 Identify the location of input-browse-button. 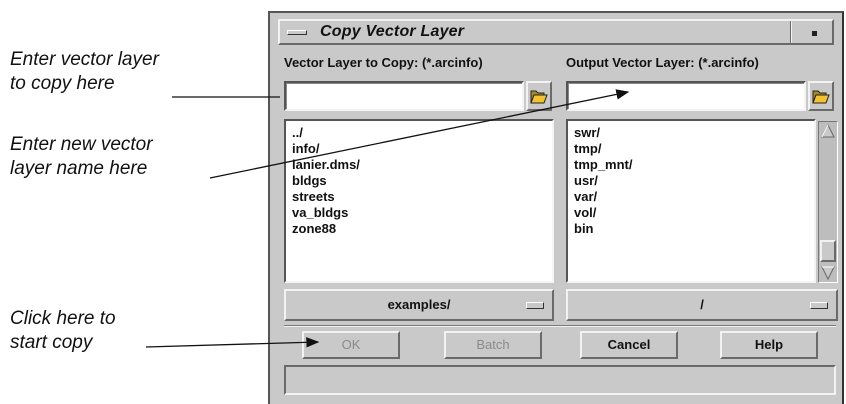
(539, 96).